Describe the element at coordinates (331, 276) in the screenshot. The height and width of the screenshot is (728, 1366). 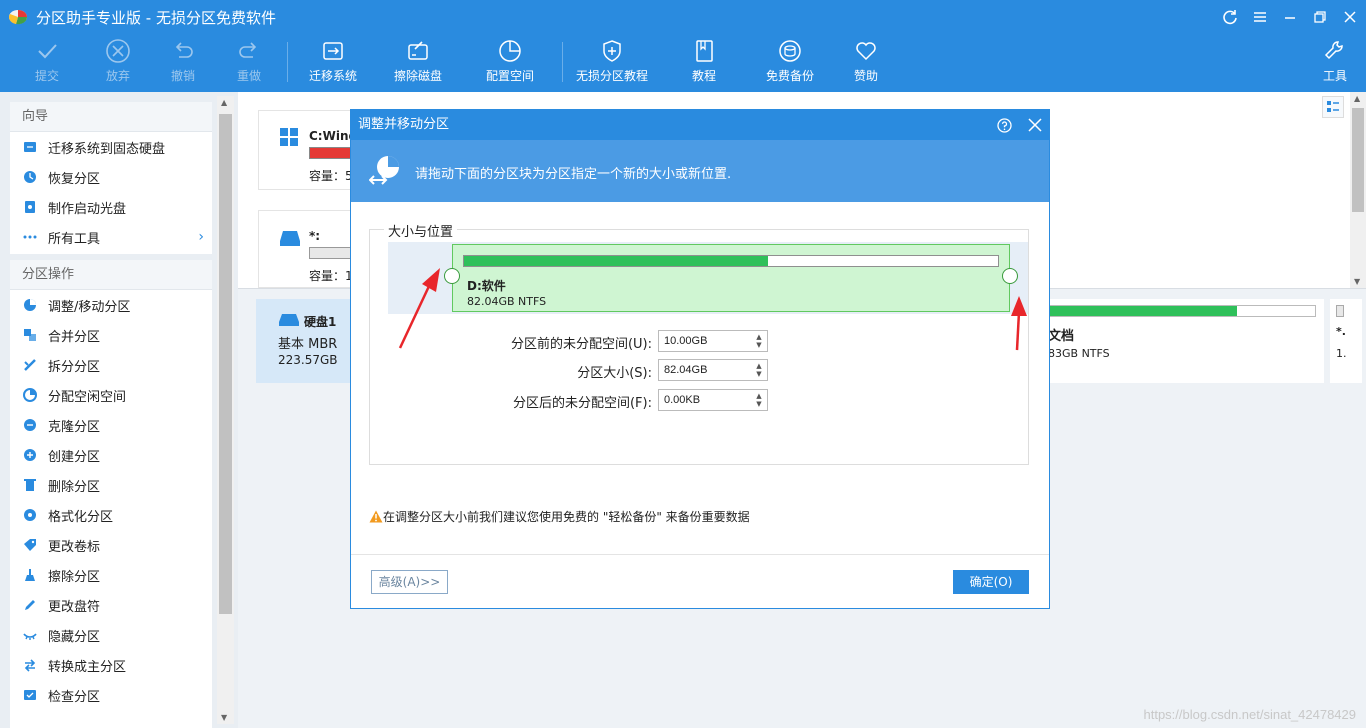
I see `partition-card-unallocated-capacity: 容量：1` at that location.